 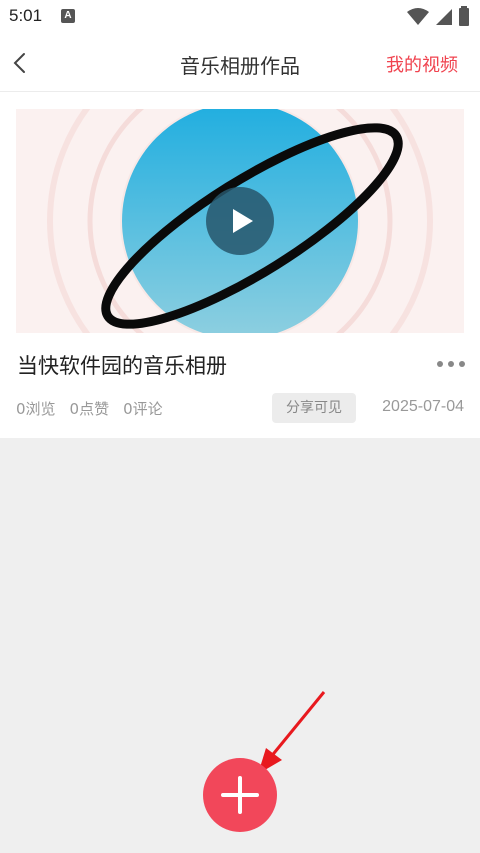 What do you see at coordinates (26, 15) in the screenshot?
I see `status-time: 5:01` at bounding box center [26, 15].